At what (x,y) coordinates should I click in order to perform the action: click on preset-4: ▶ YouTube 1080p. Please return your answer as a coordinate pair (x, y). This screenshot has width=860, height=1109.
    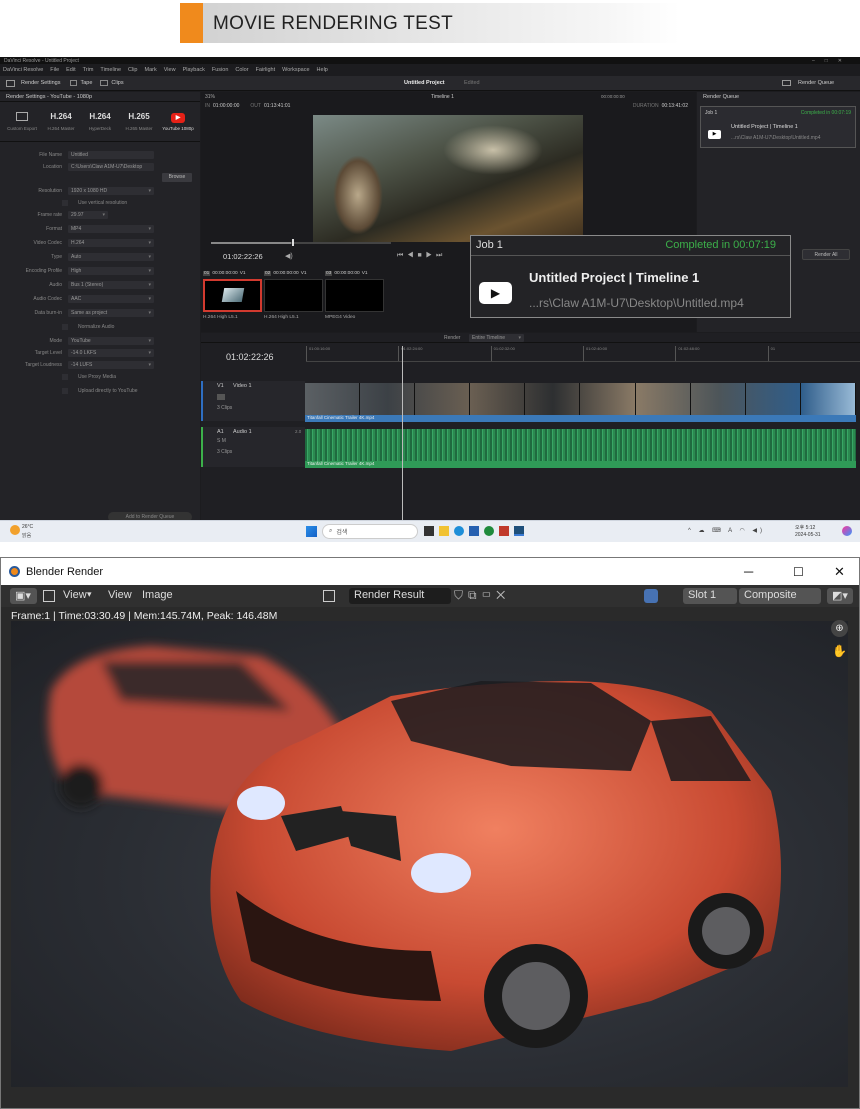
    Looking at the image, I should click on (178, 121).